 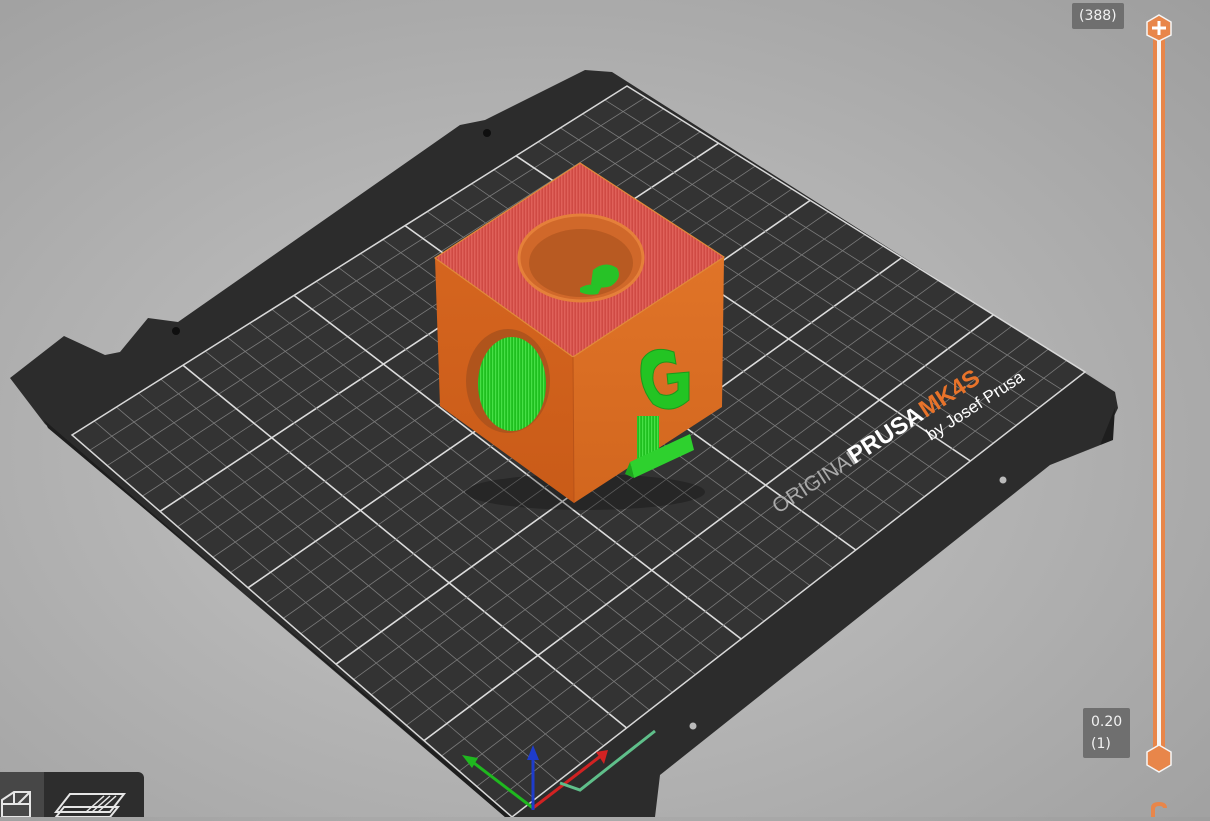 I want to click on layer-plane-icon, so click(x=90, y=805).